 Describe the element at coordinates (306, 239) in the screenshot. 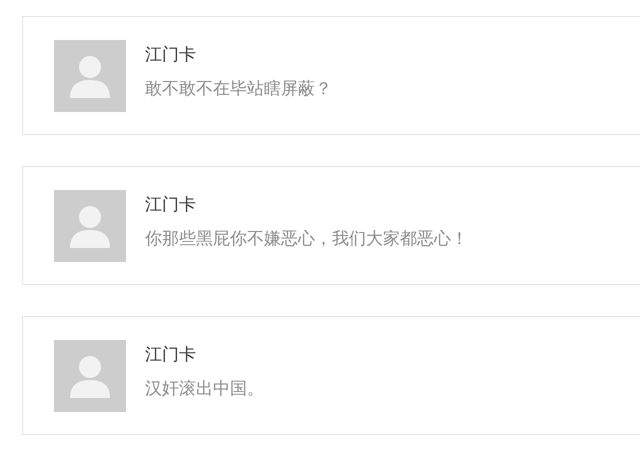

I see `comment-text: 你那些黑屁你不嫌恶心，我们大家都恶心！` at that location.